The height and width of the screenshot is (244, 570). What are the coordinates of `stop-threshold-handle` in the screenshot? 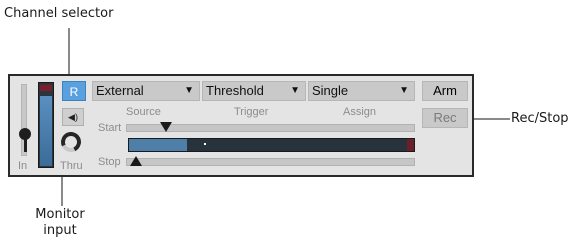 It's located at (136, 161).